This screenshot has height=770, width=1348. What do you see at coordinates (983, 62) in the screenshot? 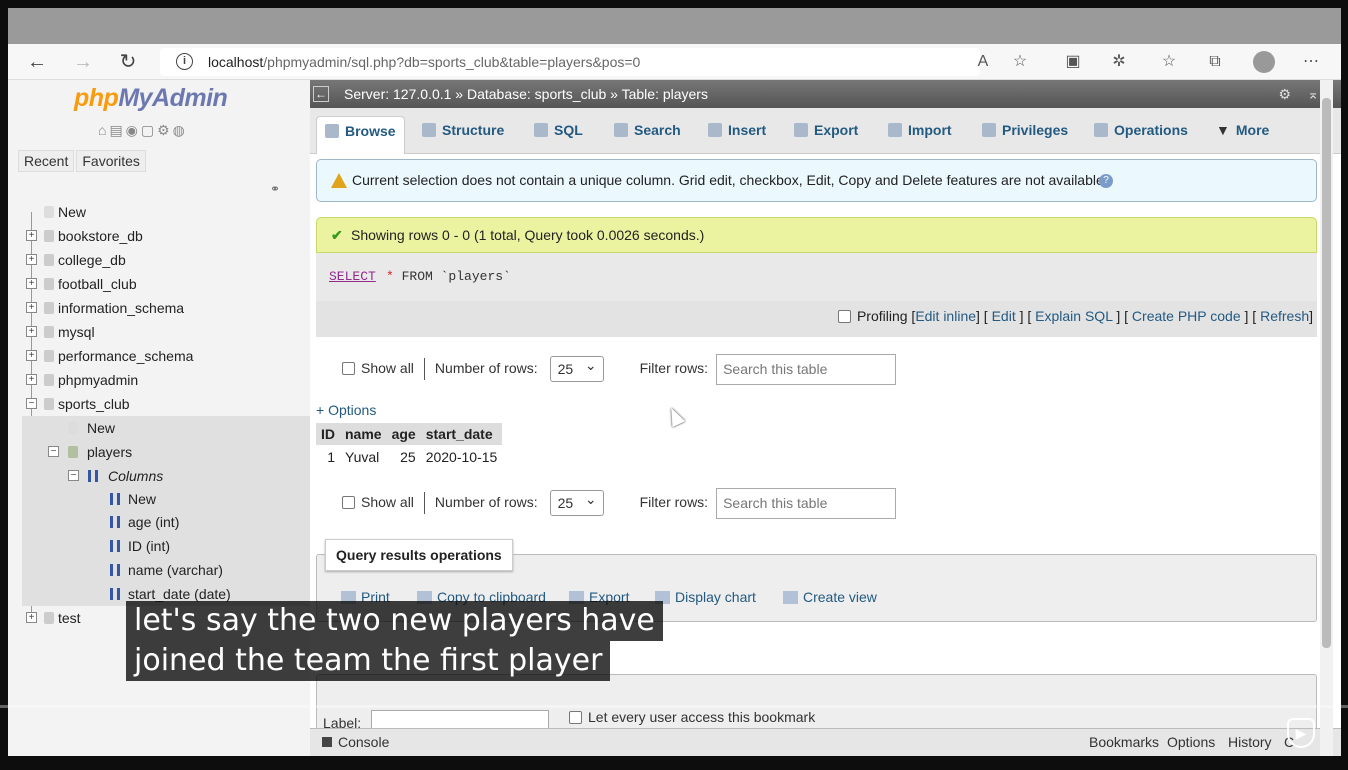
I see `read-aloud-icon: A` at bounding box center [983, 62].